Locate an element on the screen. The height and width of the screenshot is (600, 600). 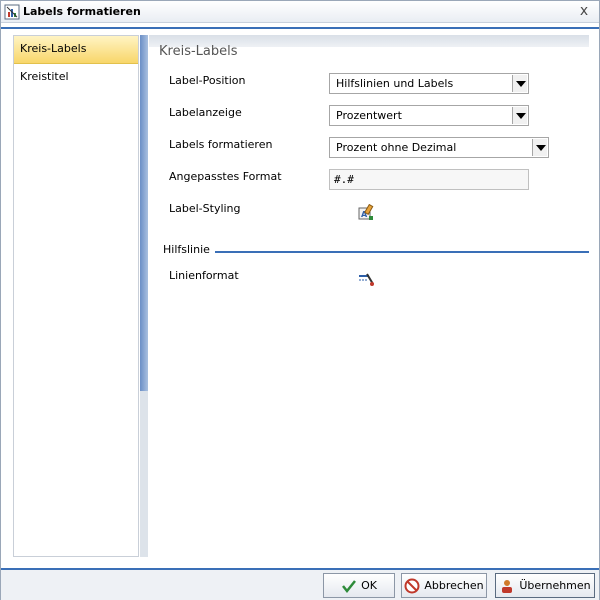
apply-button: Übernehmen is located at coordinates (545, 585).